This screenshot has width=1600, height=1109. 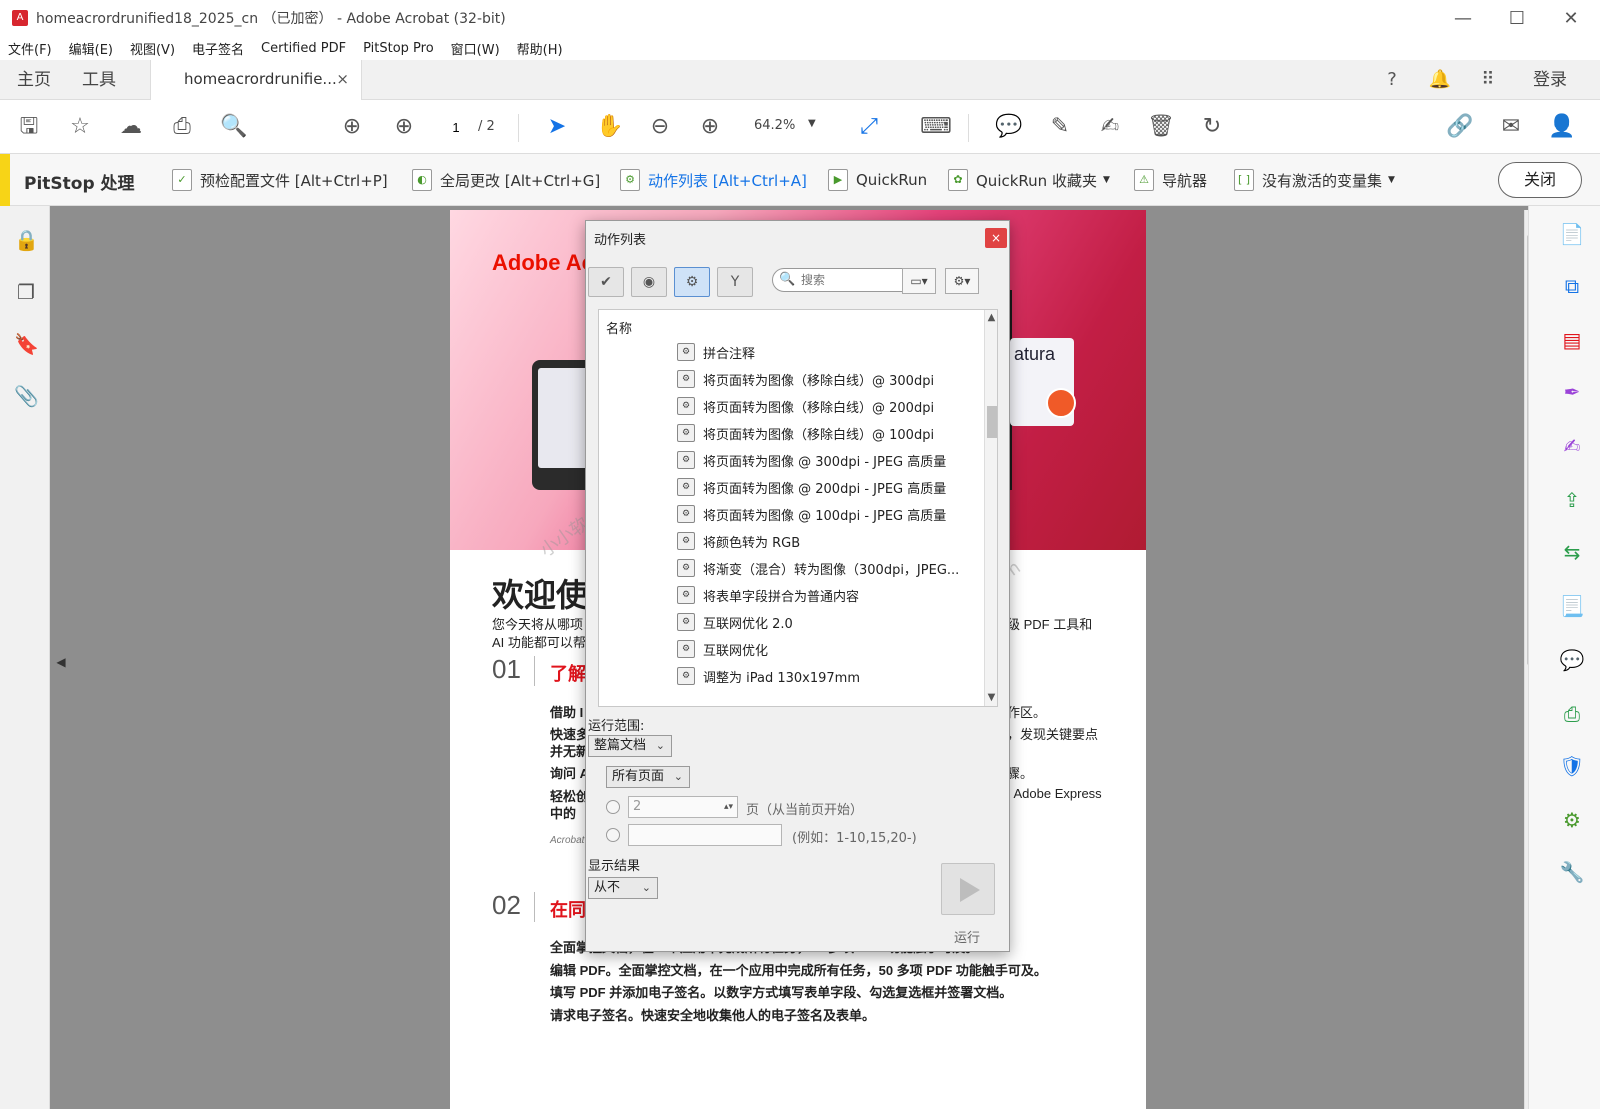 What do you see at coordinates (613, 835) in the screenshot?
I see `page-range-radio` at bounding box center [613, 835].